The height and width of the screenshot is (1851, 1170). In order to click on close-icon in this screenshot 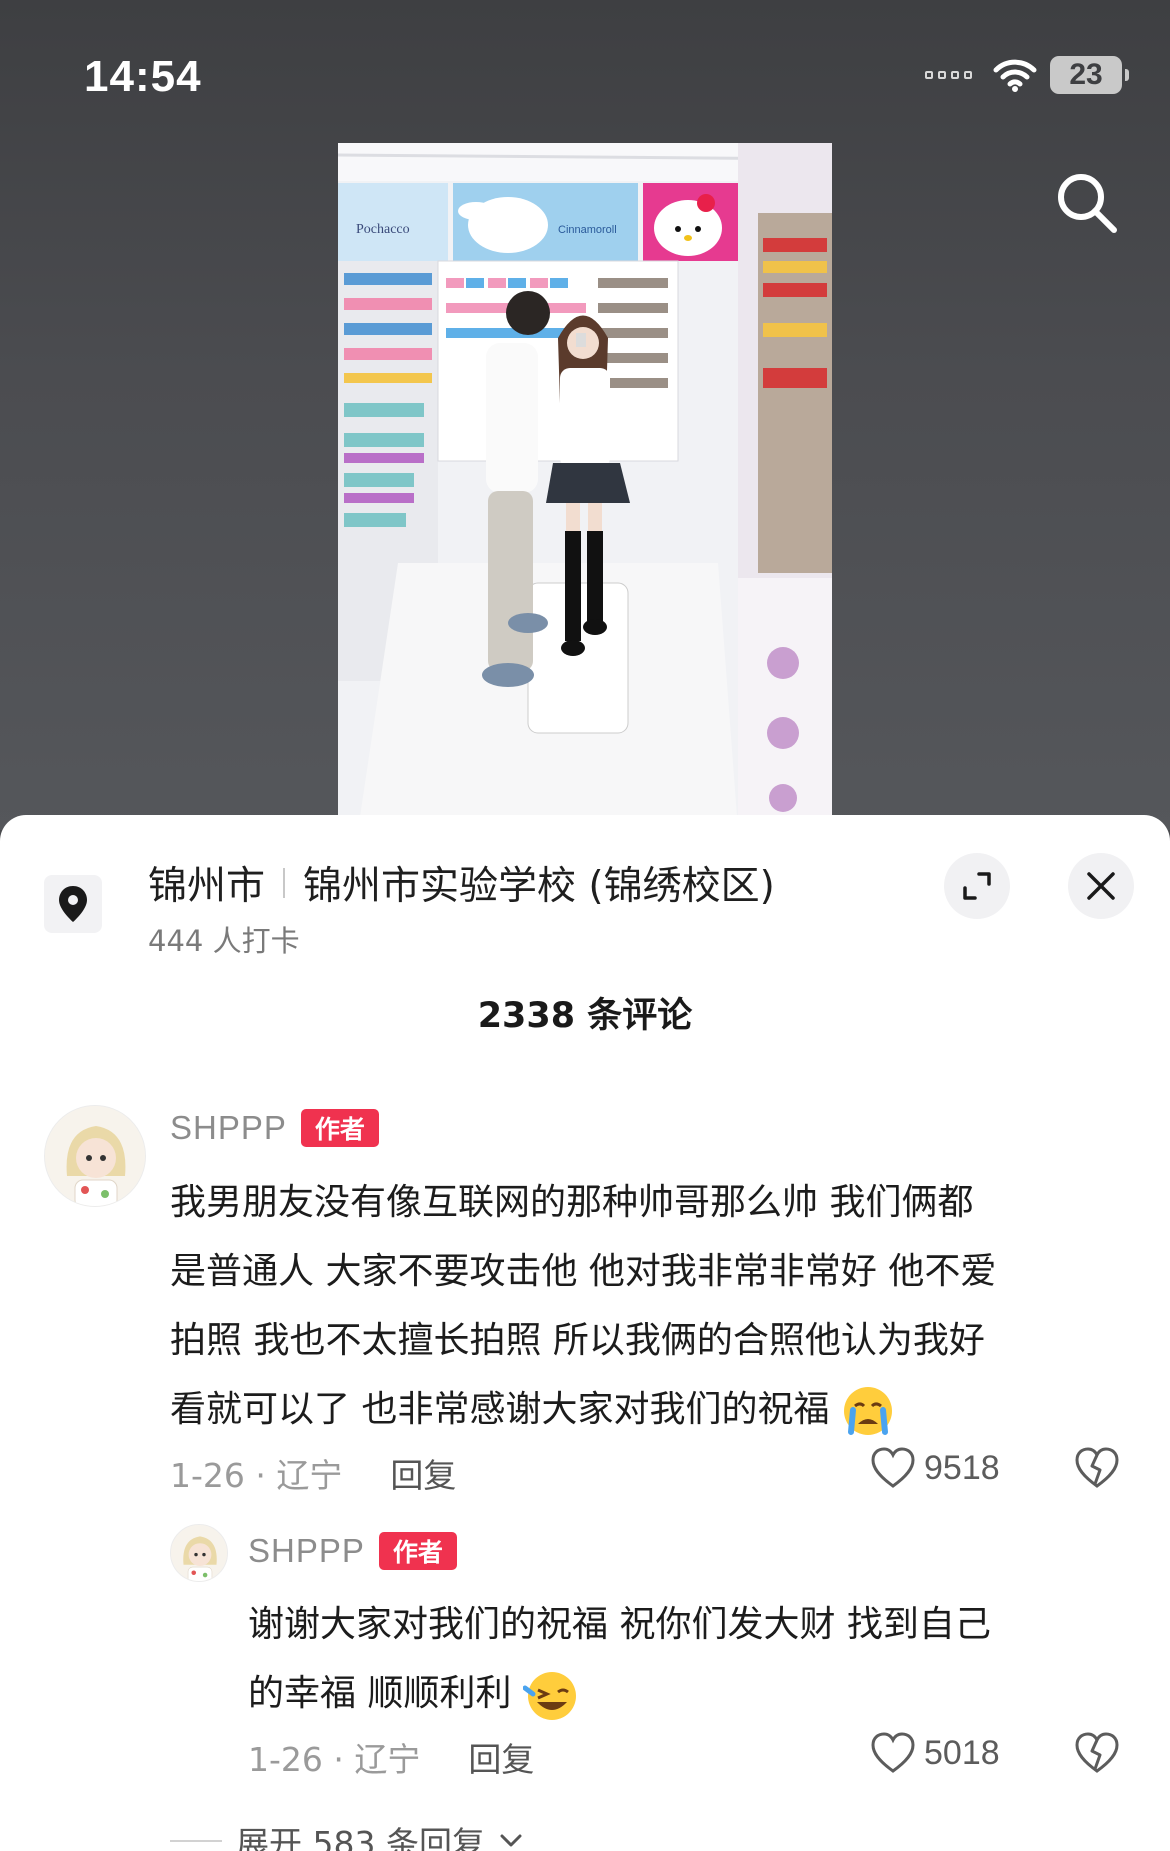, I will do `click(1101, 886)`.